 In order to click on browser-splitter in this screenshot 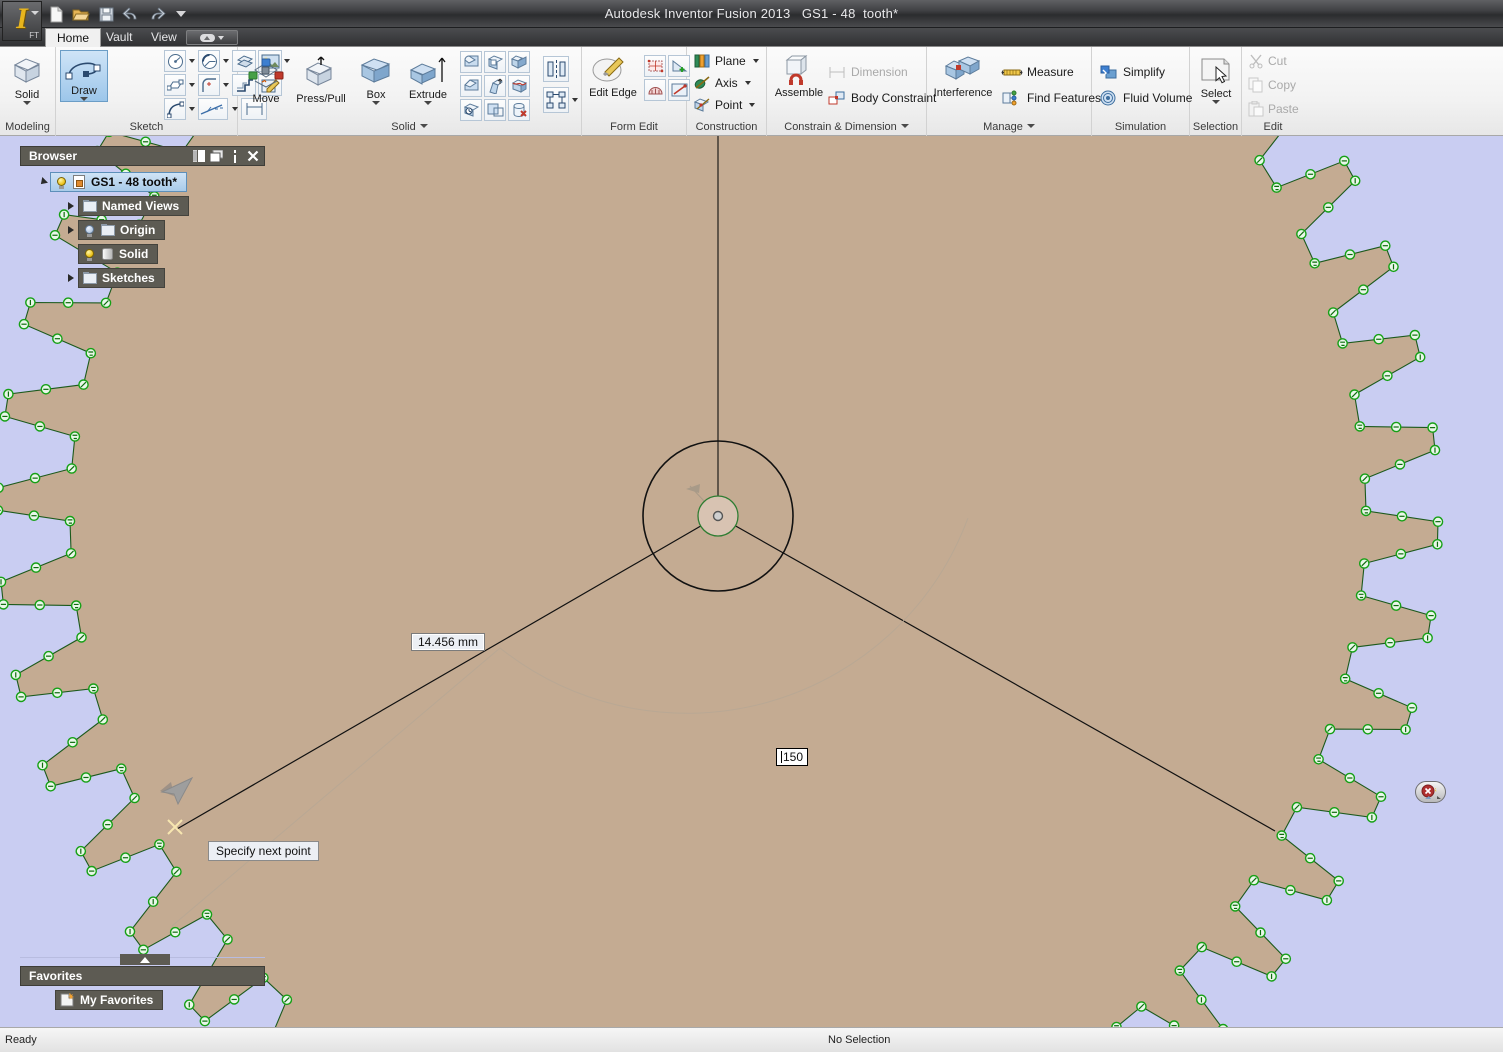, I will do `click(142, 959)`.